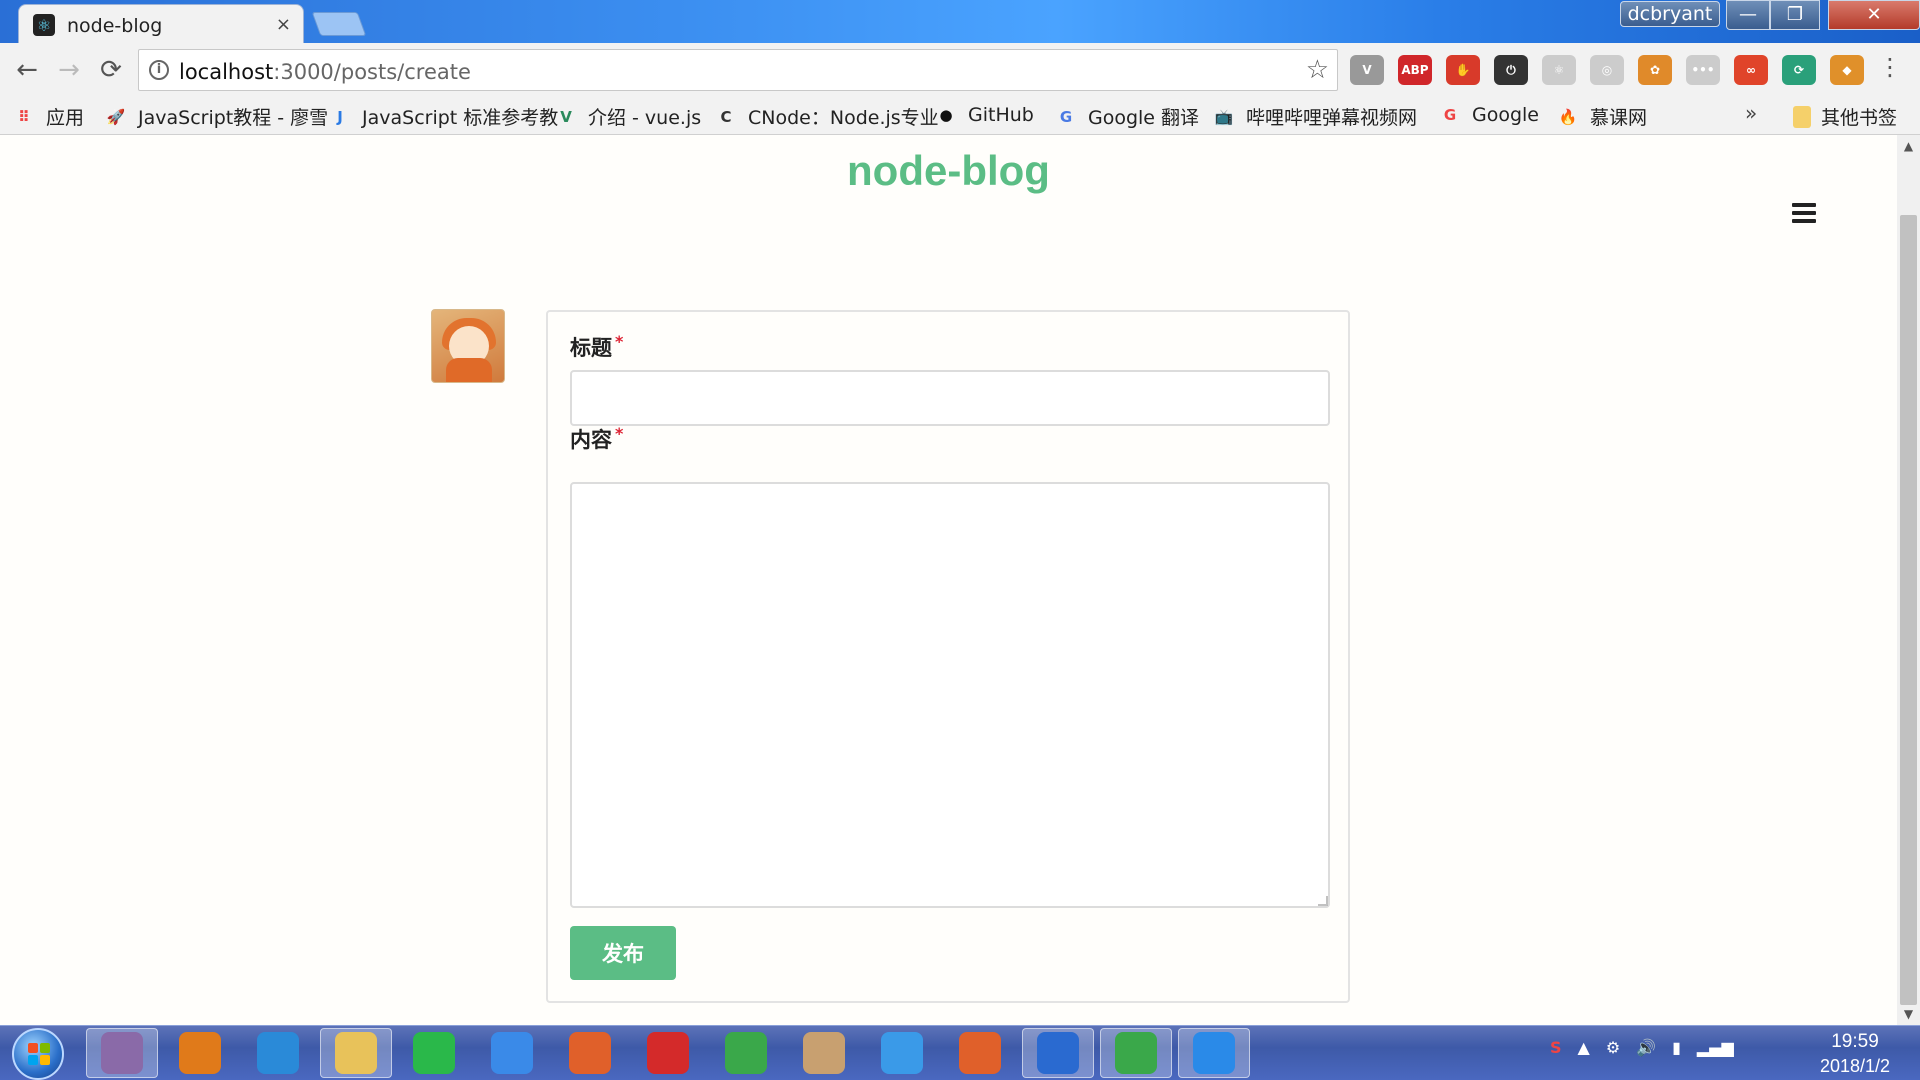  What do you see at coordinates (1655, 70) in the screenshot?
I see `pinwheel-icon: ✿` at bounding box center [1655, 70].